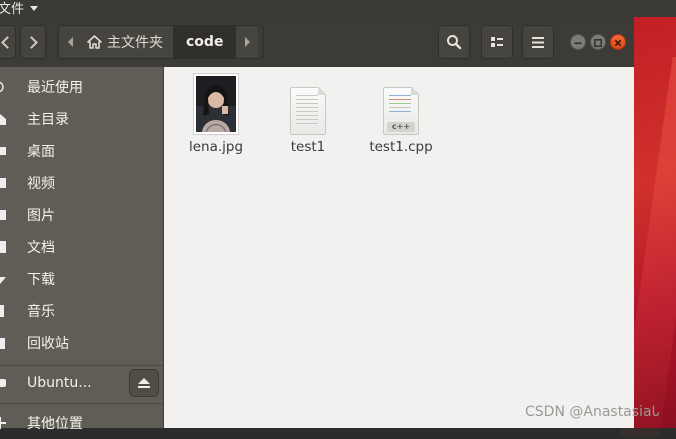 Image resolution: width=676 pixels, height=439 pixels. Describe the element at coordinates (34, 8) in the screenshot. I see `chevron-down-icon` at that location.